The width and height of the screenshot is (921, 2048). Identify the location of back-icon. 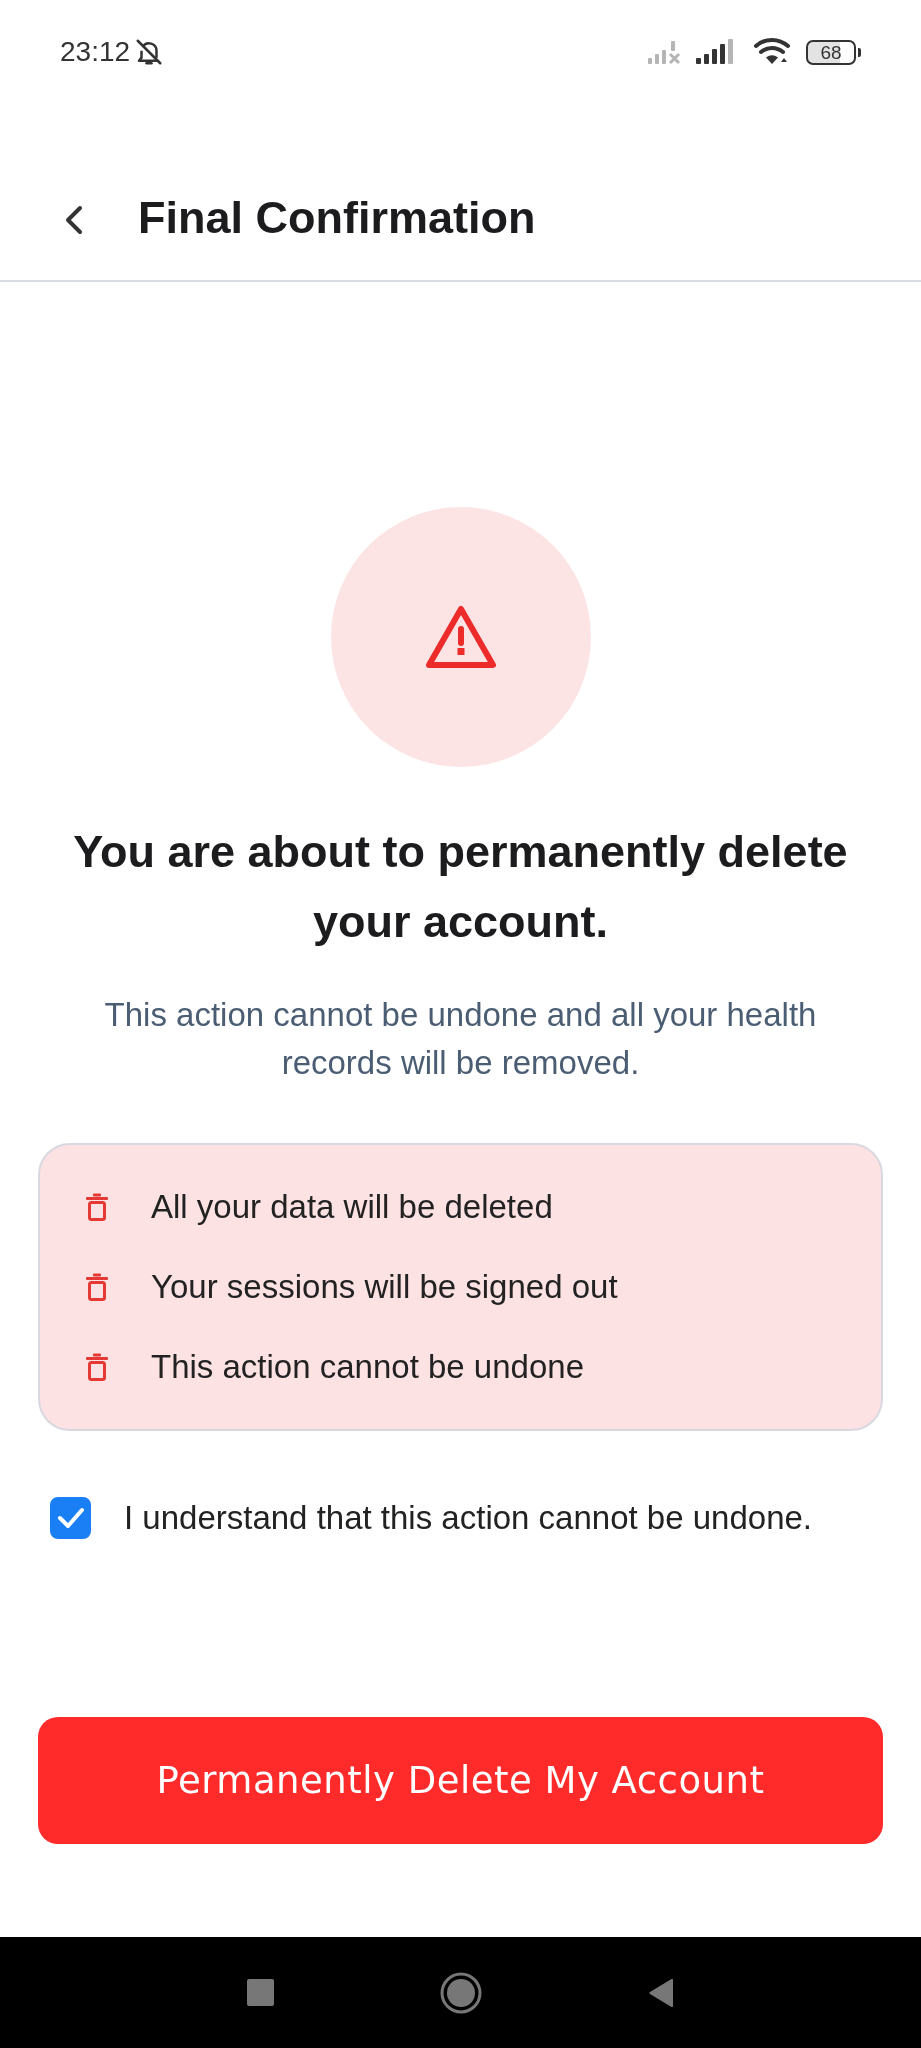
(661, 1992).